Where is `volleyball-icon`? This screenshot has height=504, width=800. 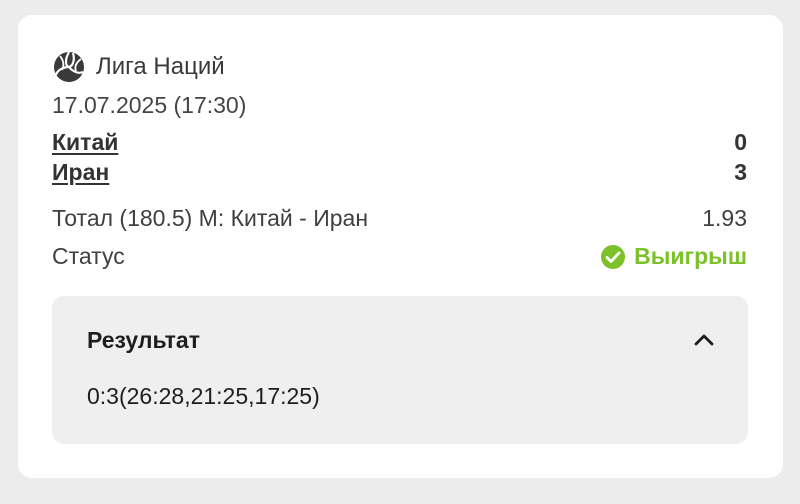
volleyball-icon is located at coordinates (69, 67).